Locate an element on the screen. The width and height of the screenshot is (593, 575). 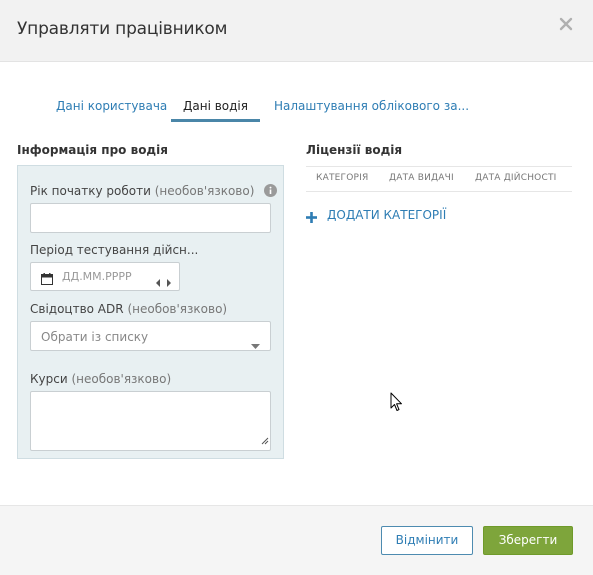
chevron-down-icon is located at coordinates (255, 343).